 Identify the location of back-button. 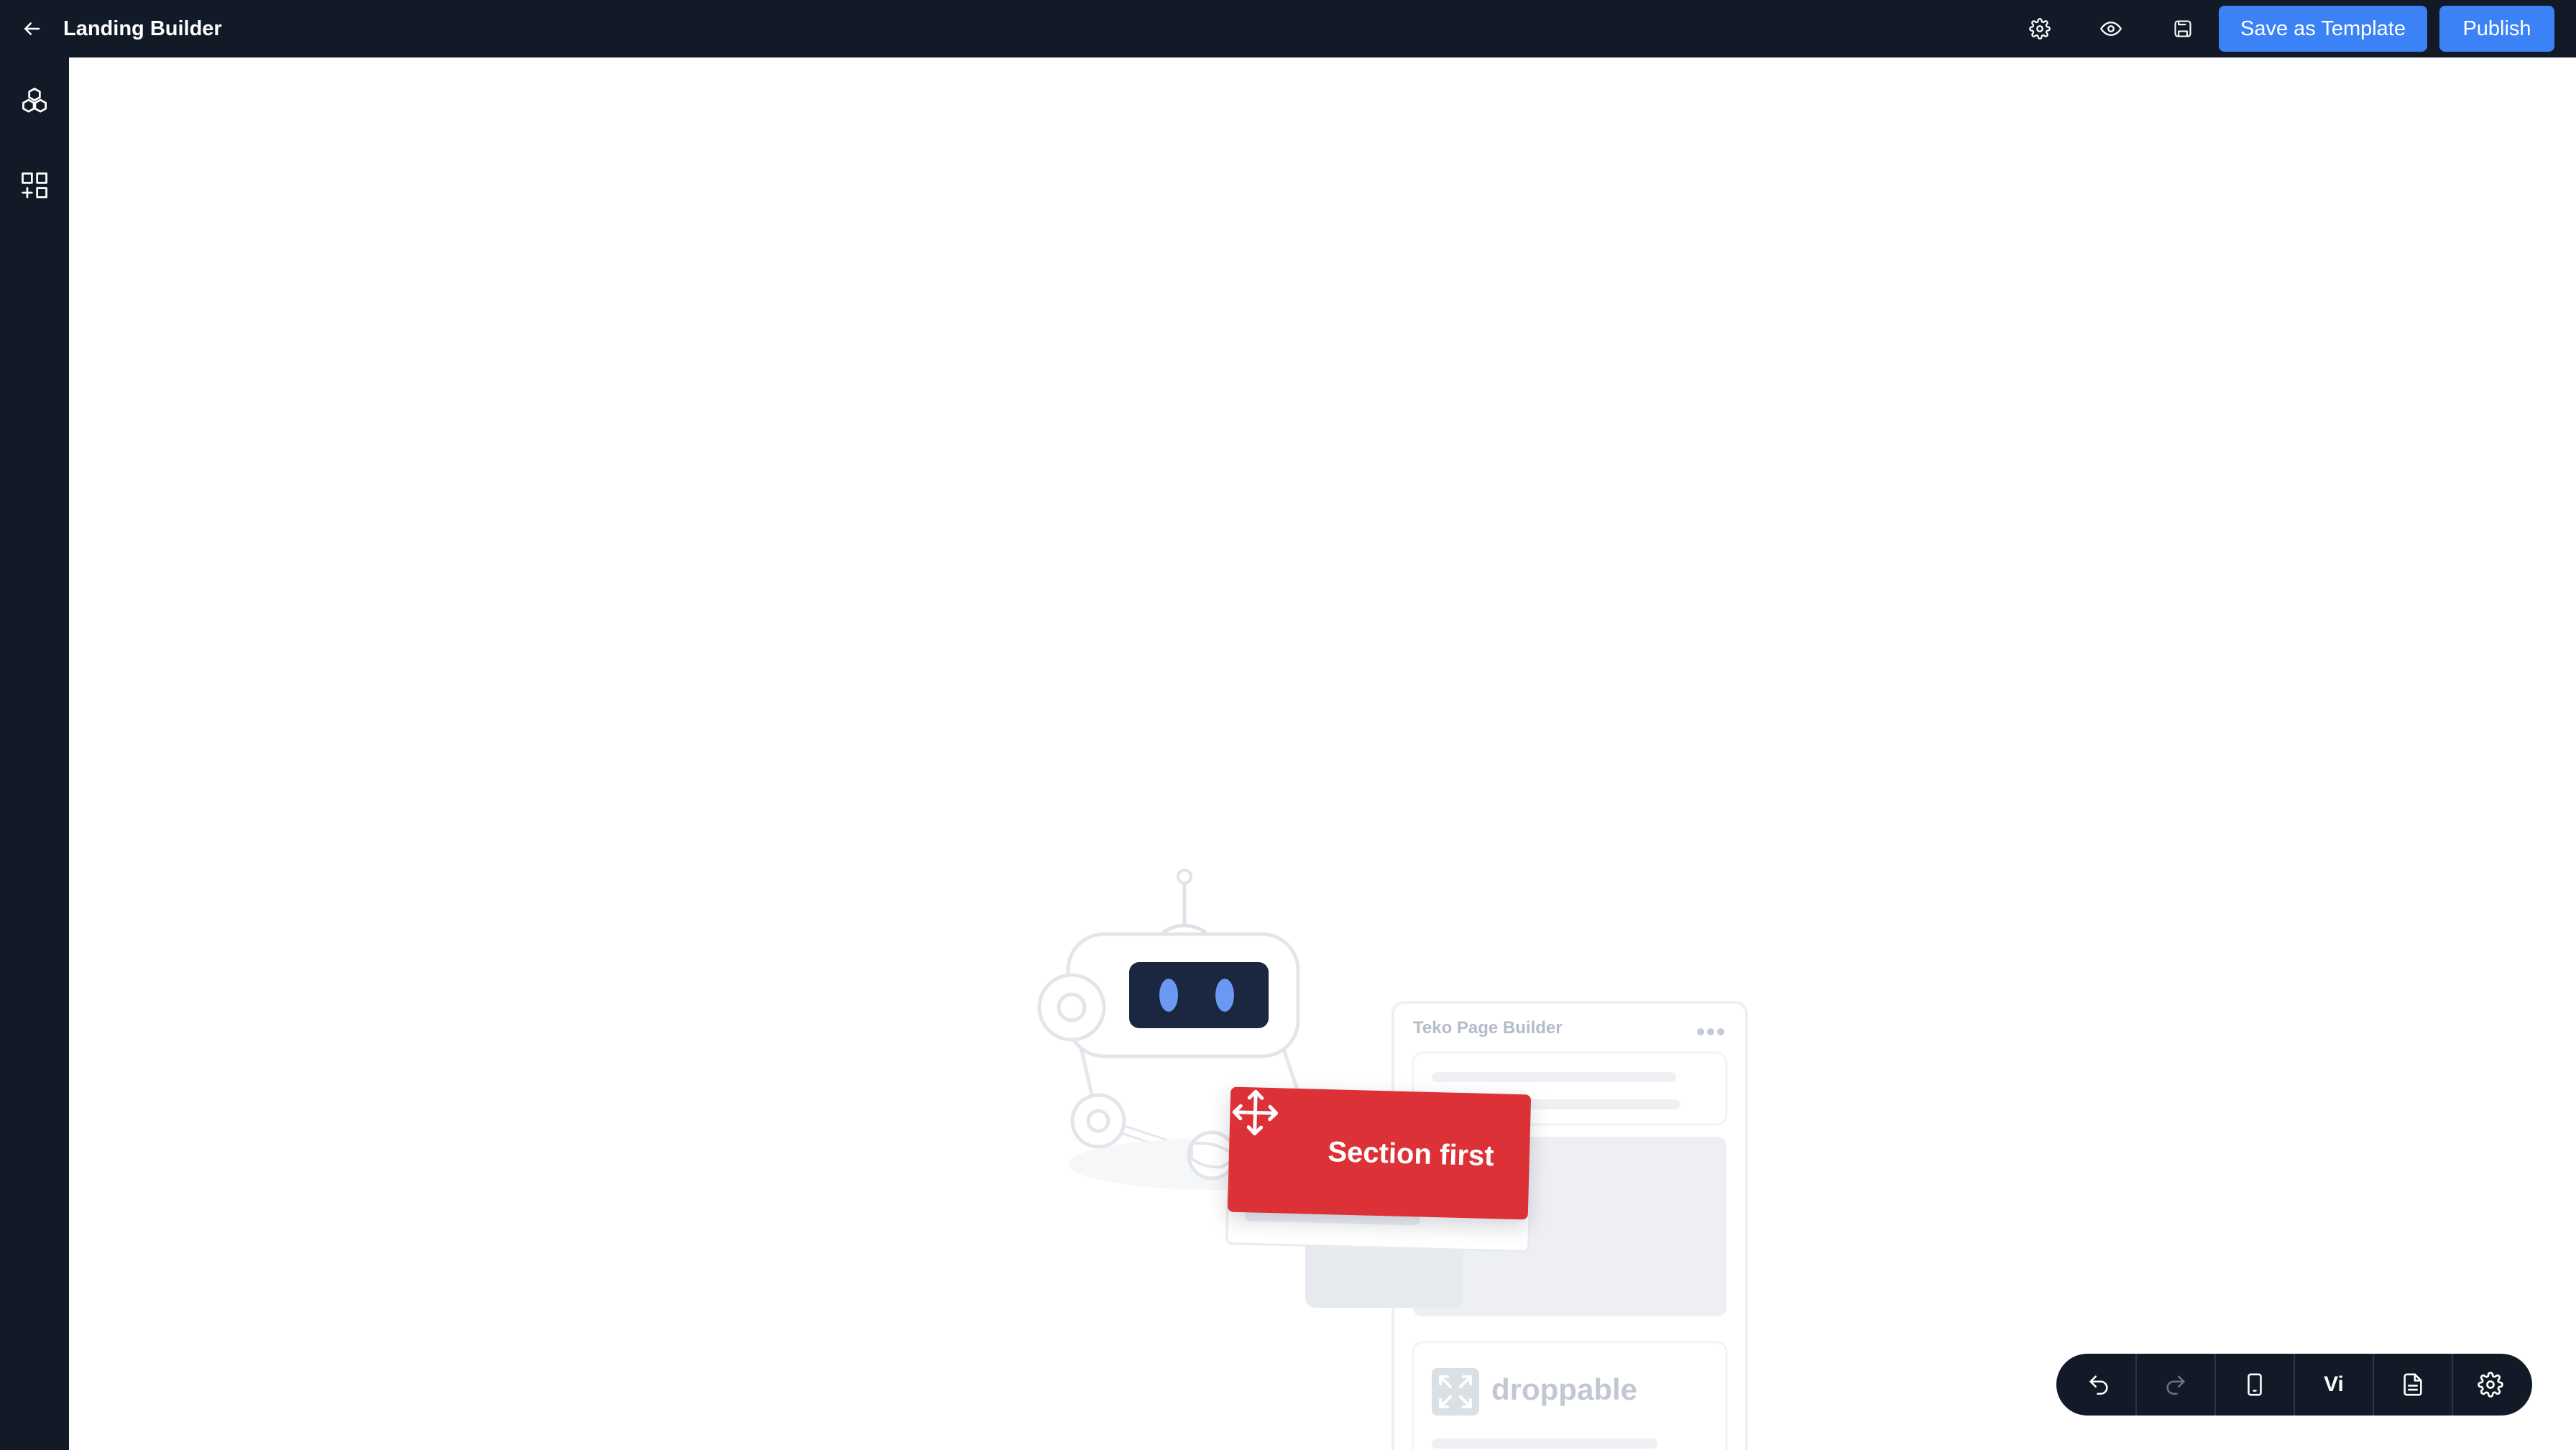
(31, 28).